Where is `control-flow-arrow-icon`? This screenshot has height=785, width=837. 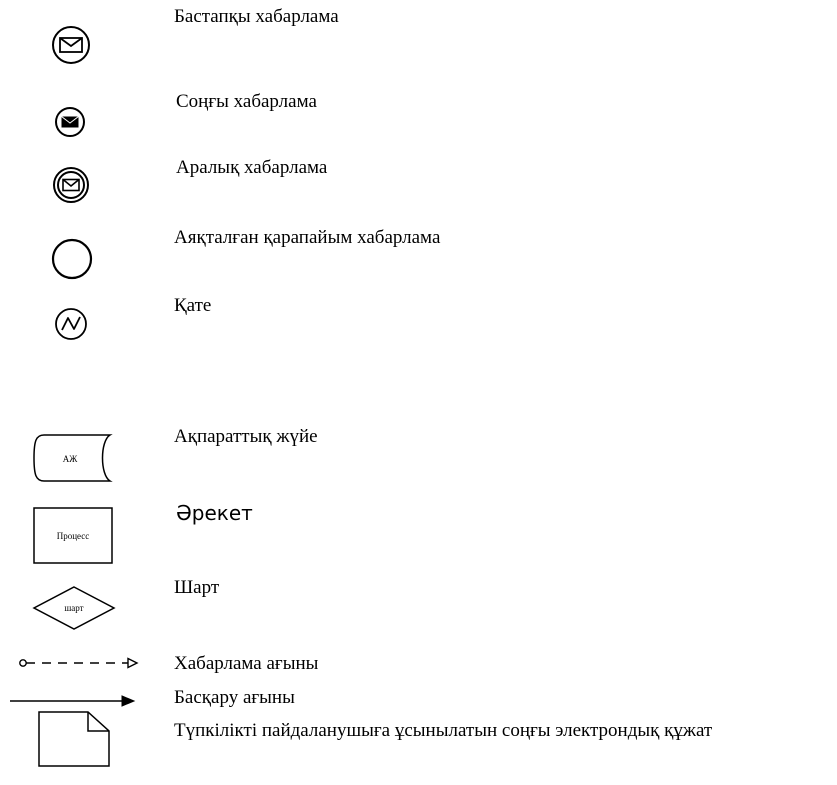
control-flow-arrow-icon is located at coordinates (73, 701).